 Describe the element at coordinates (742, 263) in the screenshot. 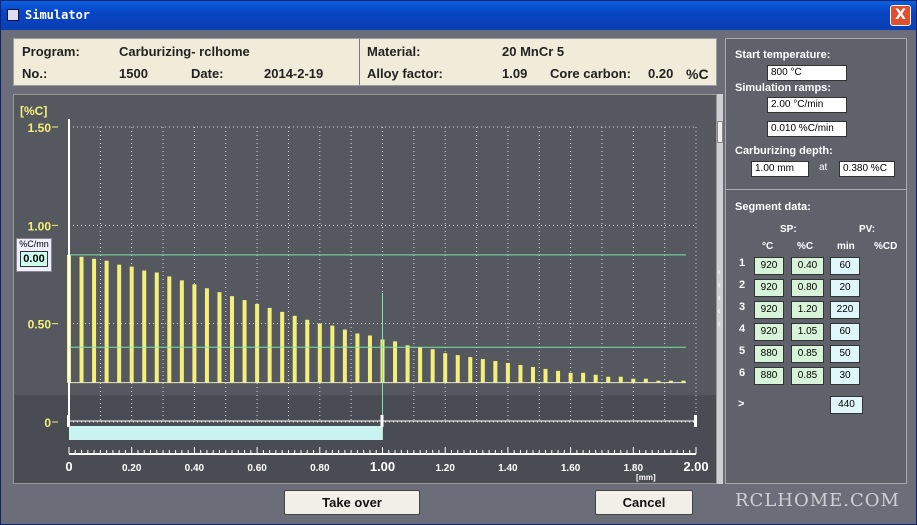

I see `segment-number: 1` at that location.